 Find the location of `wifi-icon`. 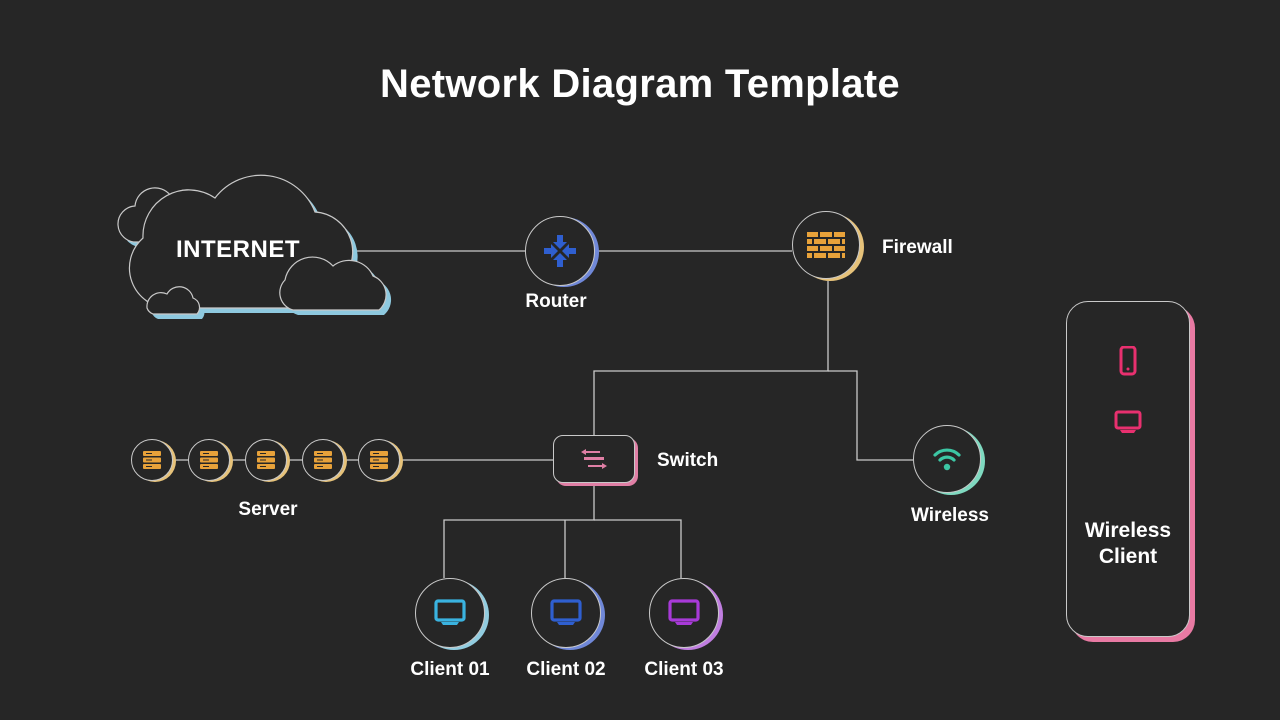

wifi-icon is located at coordinates (947, 459).